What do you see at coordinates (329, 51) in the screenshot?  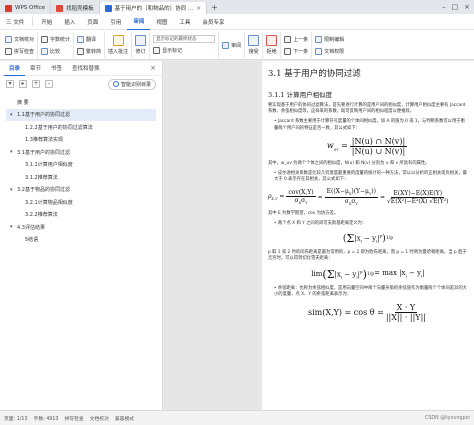 I see `doc-permission-button: 文档权限` at bounding box center [329, 51].